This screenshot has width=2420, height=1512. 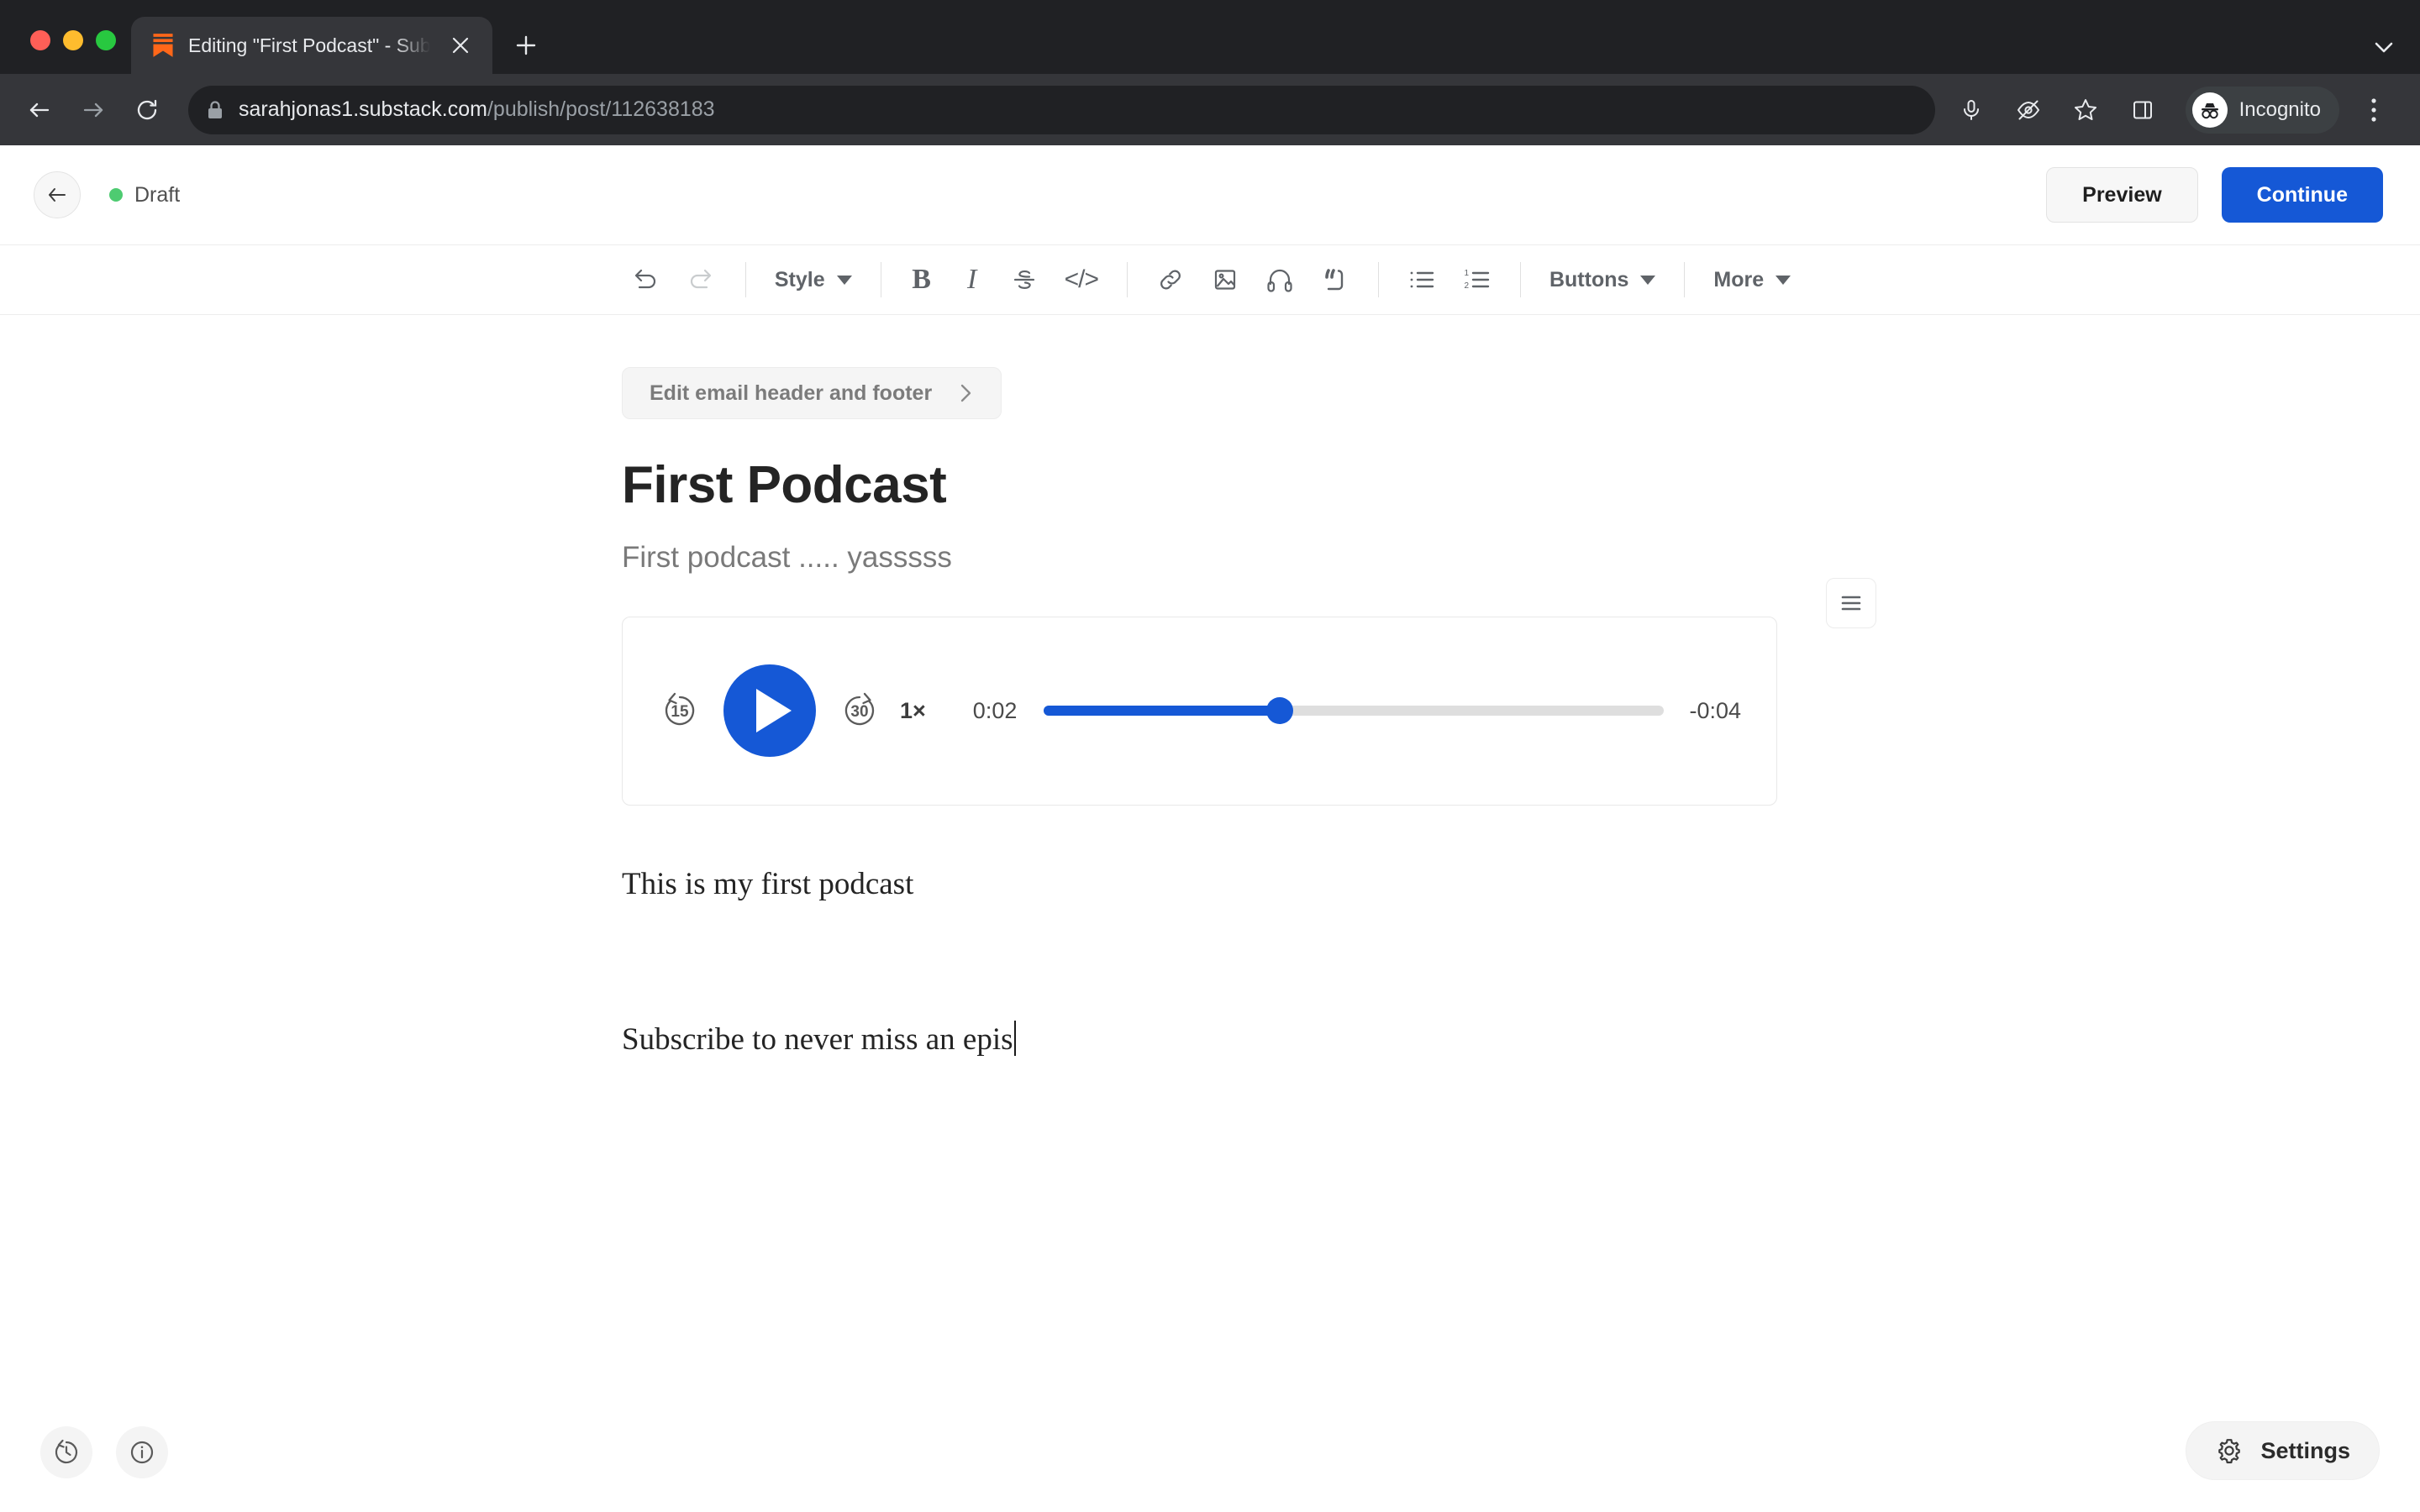 I want to click on buttons-dropdown: Buttons, so click(x=1602, y=280).